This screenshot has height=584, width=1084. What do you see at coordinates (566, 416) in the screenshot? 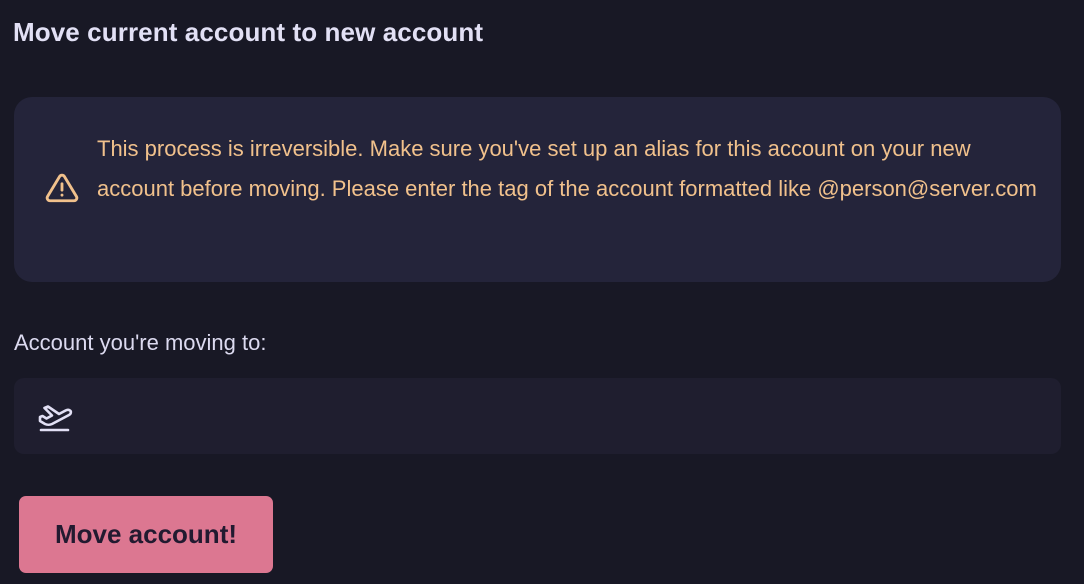
I see `account-tag-input` at bounding box center [566, 416].